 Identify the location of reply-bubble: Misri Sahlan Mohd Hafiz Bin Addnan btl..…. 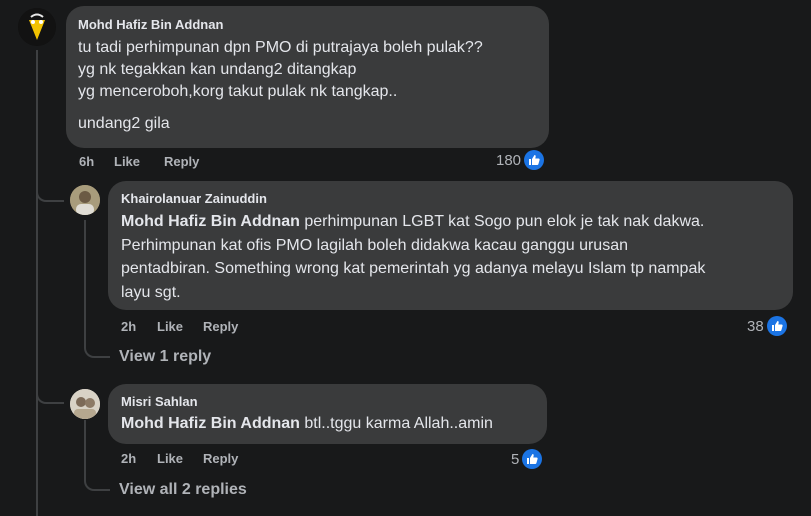
(327, 414).